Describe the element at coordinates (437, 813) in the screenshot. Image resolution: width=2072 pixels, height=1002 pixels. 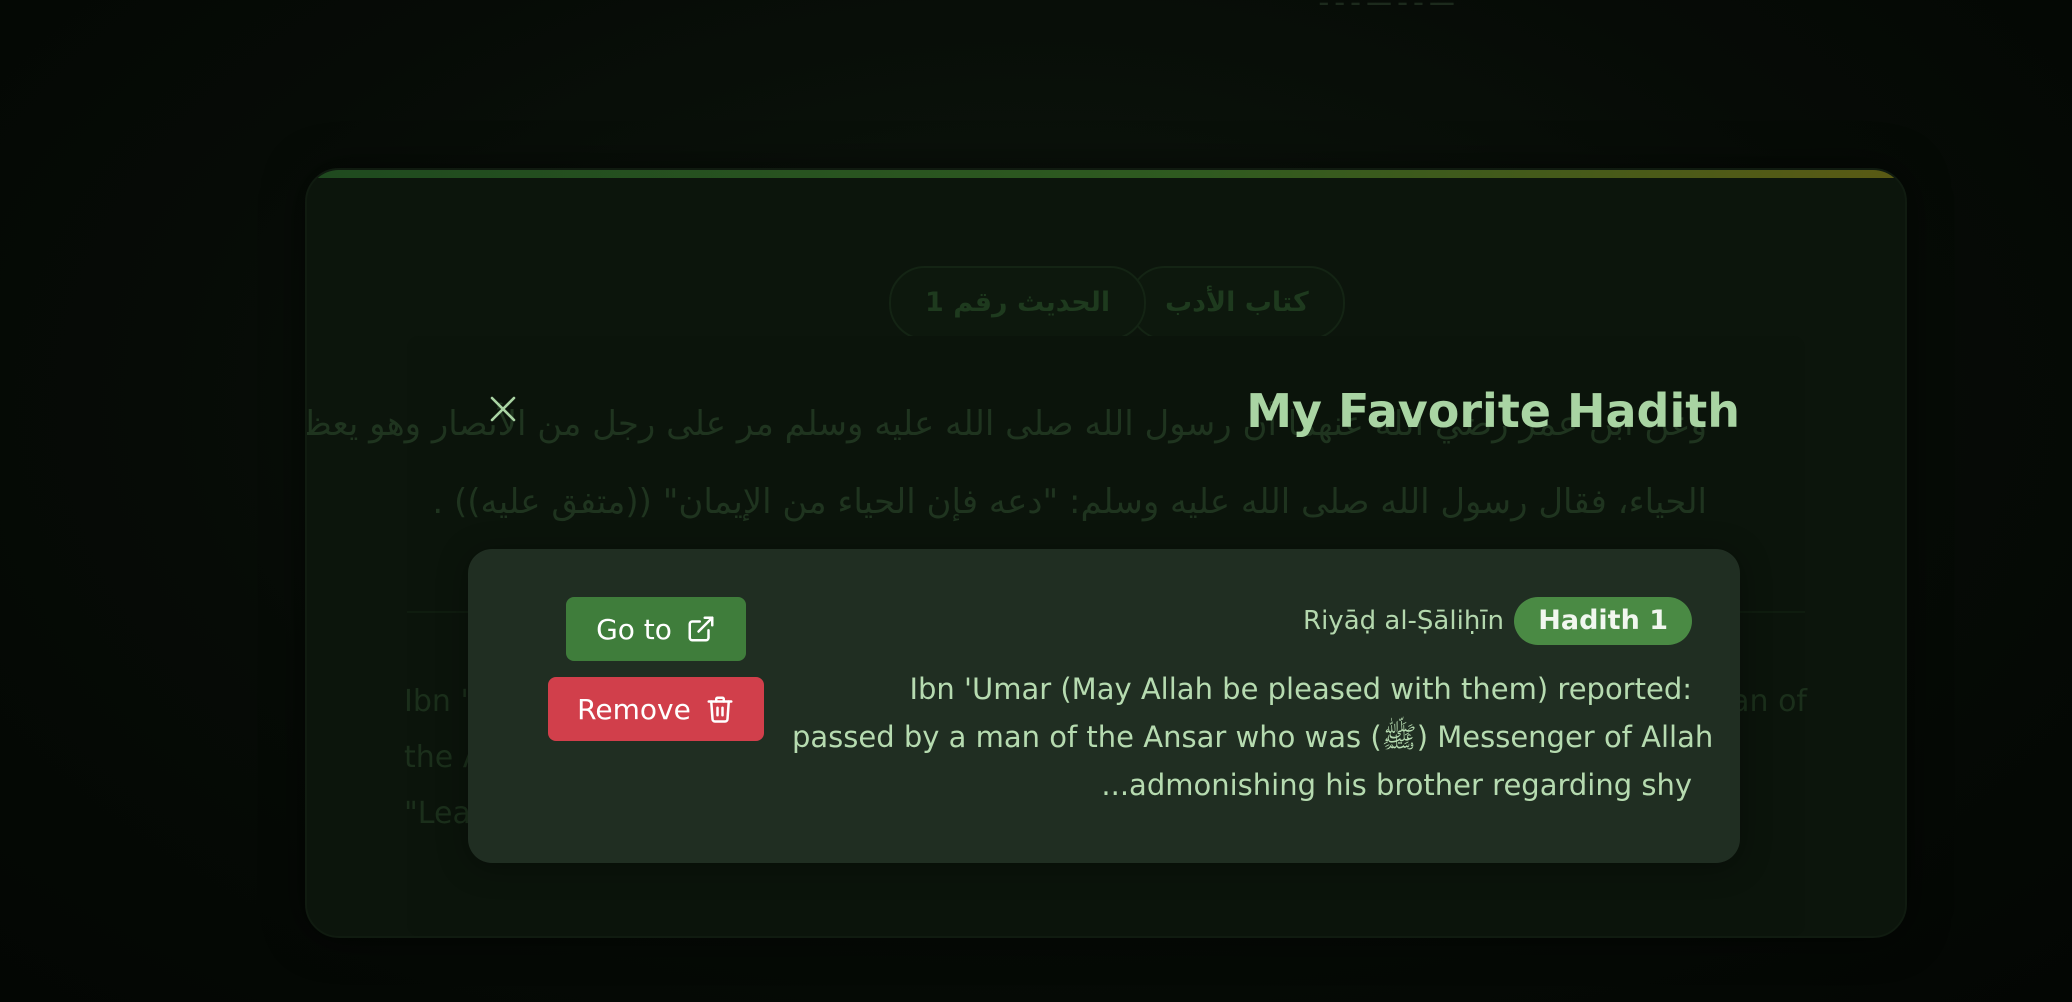
I see `background-english-line: "Lea` at that location.